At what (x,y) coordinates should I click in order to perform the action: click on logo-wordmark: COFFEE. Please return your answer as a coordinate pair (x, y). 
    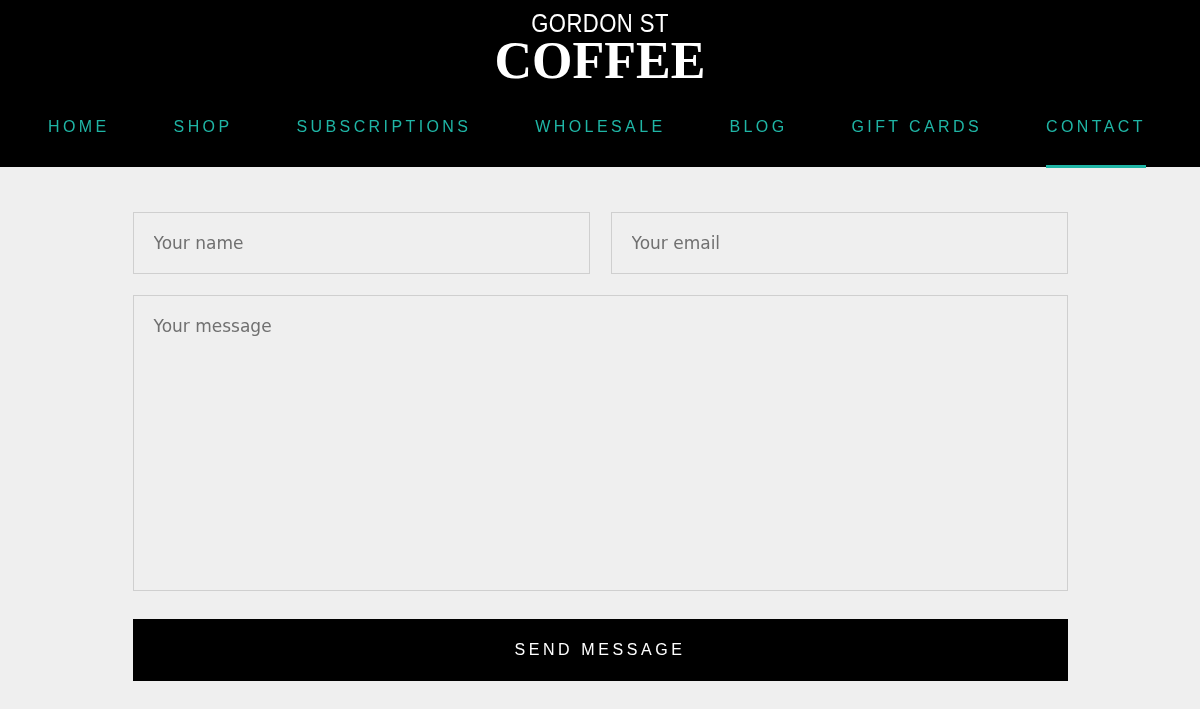
    Looking at the image, I should click on (600, 61).